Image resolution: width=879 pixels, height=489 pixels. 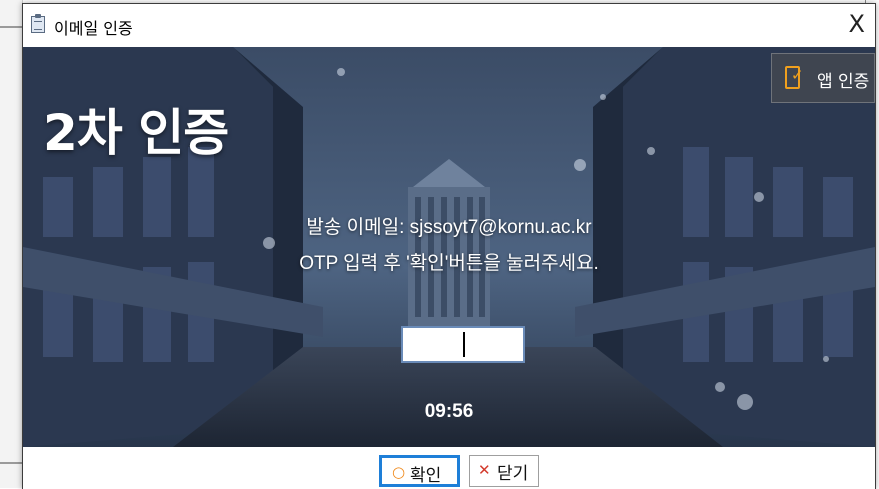 What do you see at coordinates (11, 244) in the screenshot?
I see `background-window-edge` at bounding box center [11, 244].